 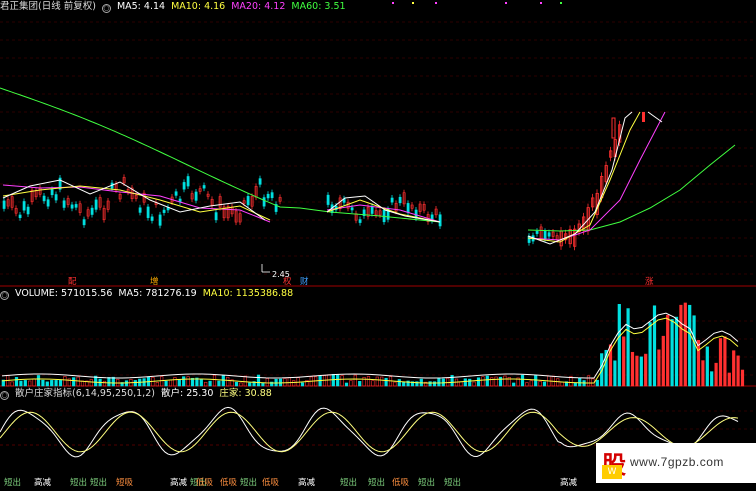 What do you see at coordinates (307, 482) in the screenshot?
I see `signal-label: 高减` at bounding box center [307, 482].